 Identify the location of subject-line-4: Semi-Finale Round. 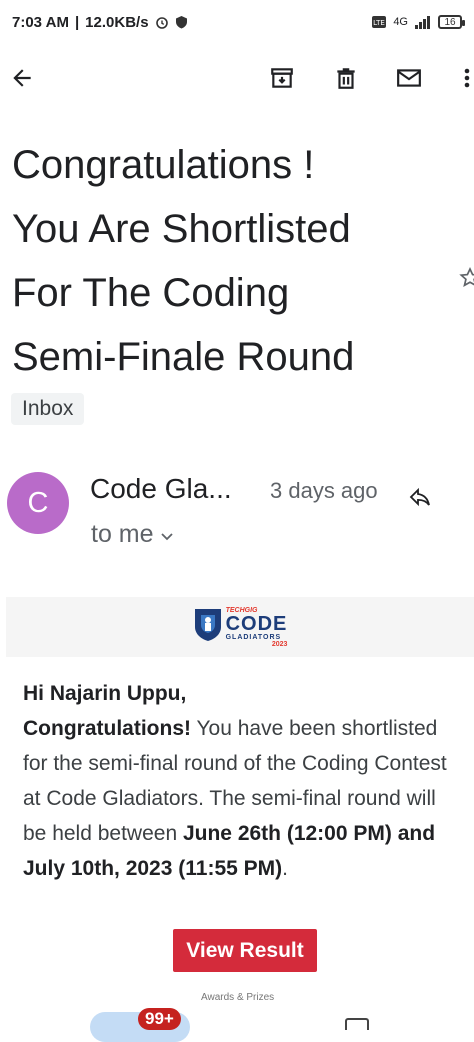
(183, 357).